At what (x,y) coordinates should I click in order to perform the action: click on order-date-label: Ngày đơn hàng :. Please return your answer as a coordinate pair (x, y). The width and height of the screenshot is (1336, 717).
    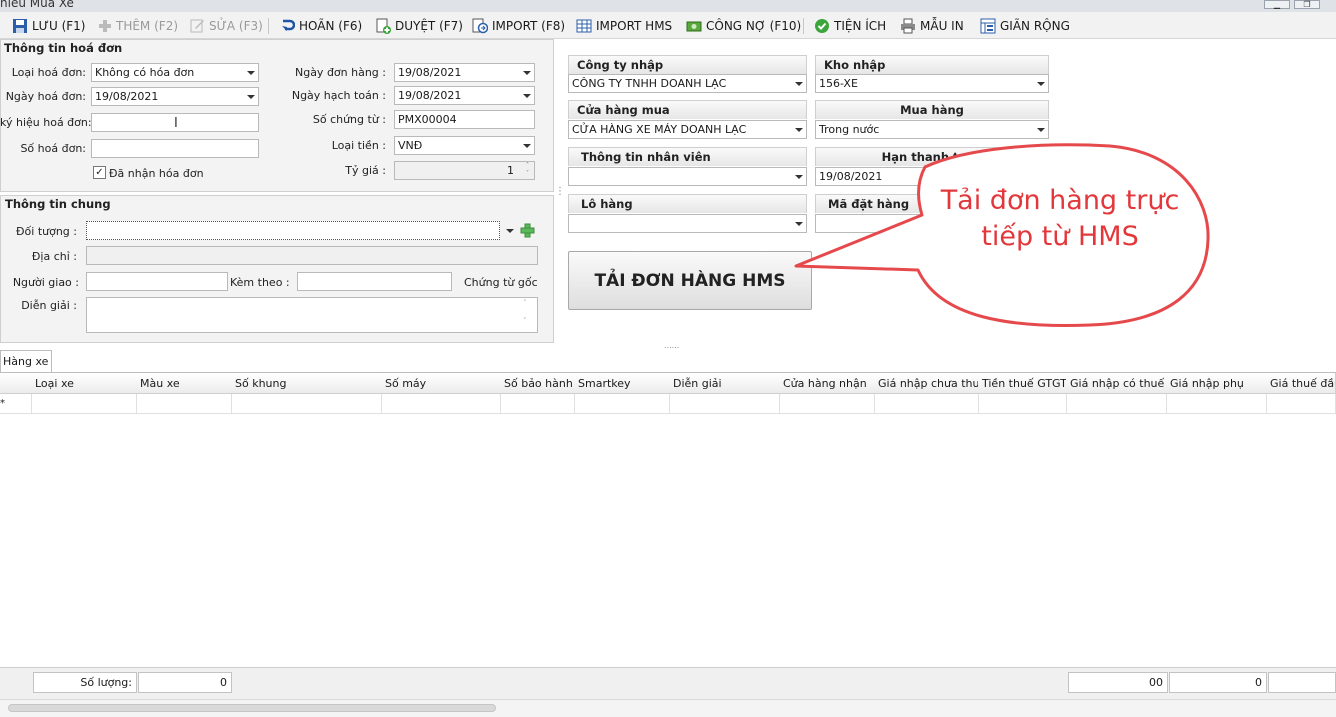
    Looking at the image, I should click on (340, 72).